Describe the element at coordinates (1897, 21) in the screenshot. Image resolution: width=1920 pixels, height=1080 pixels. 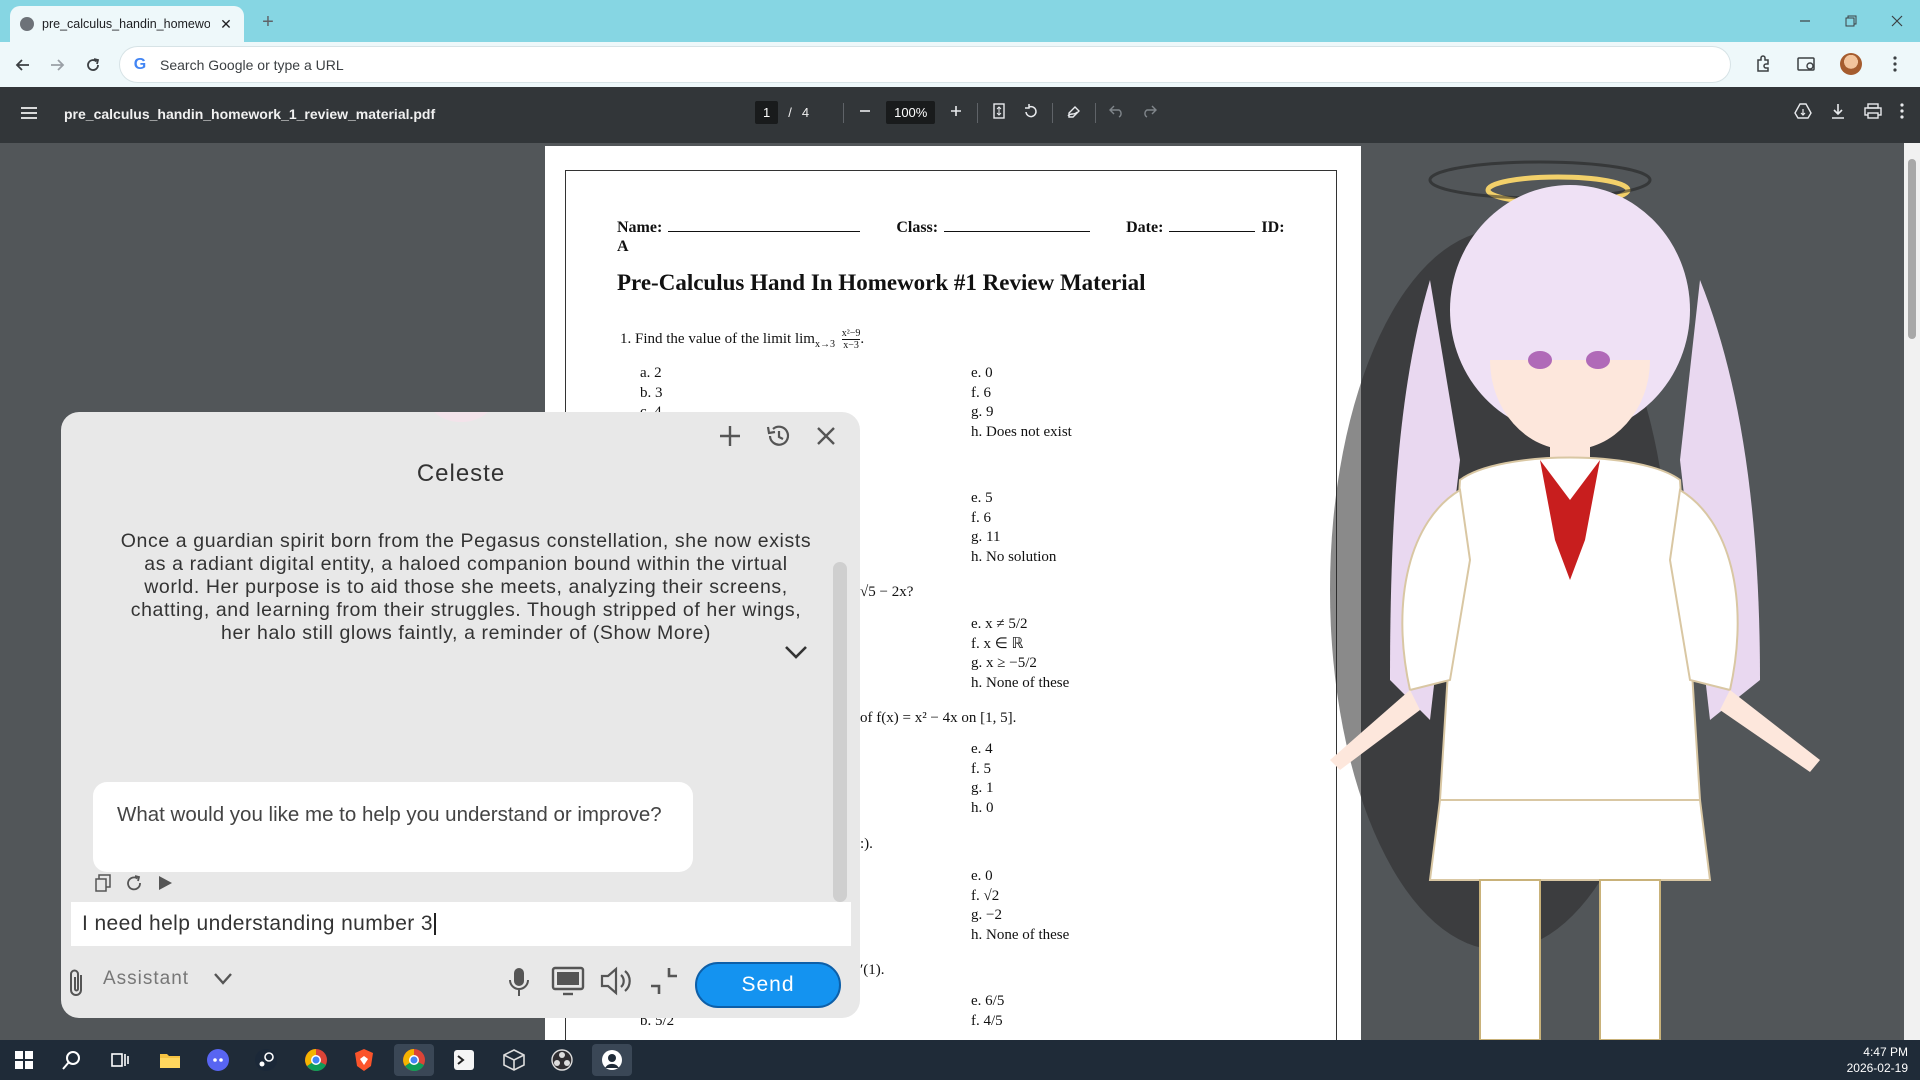
I see `window-close-button` at that location.